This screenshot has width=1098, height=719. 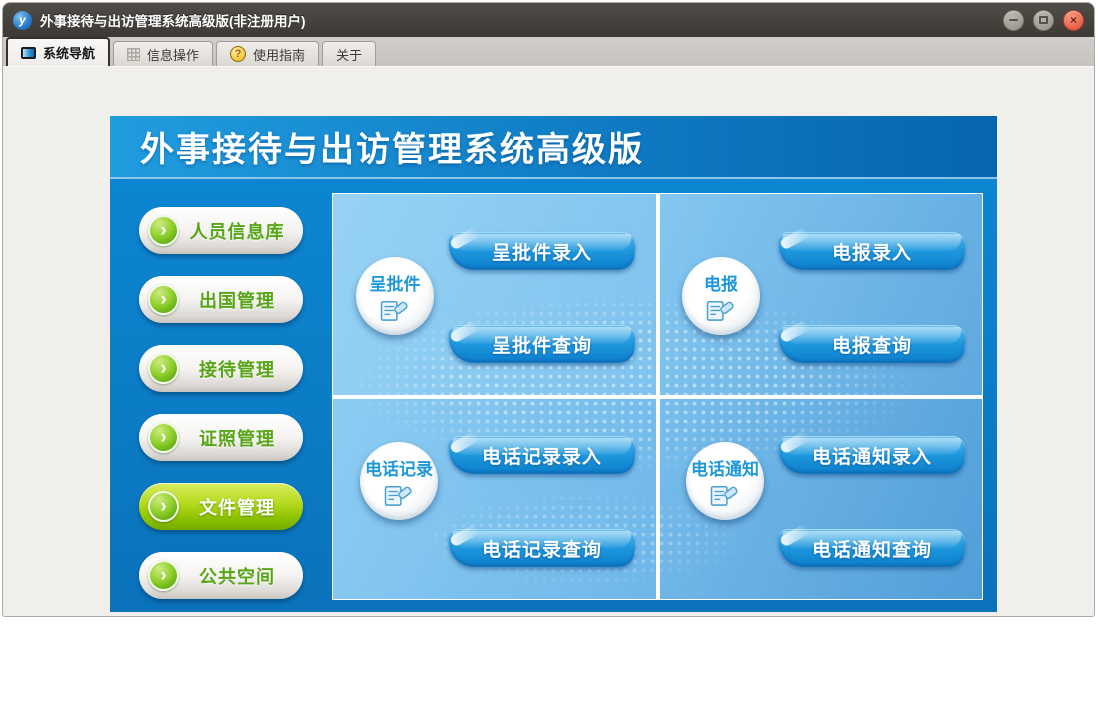 I want to click on banner-title: 外事接待与出访管理系统高级版, so click(x=392, y=150).